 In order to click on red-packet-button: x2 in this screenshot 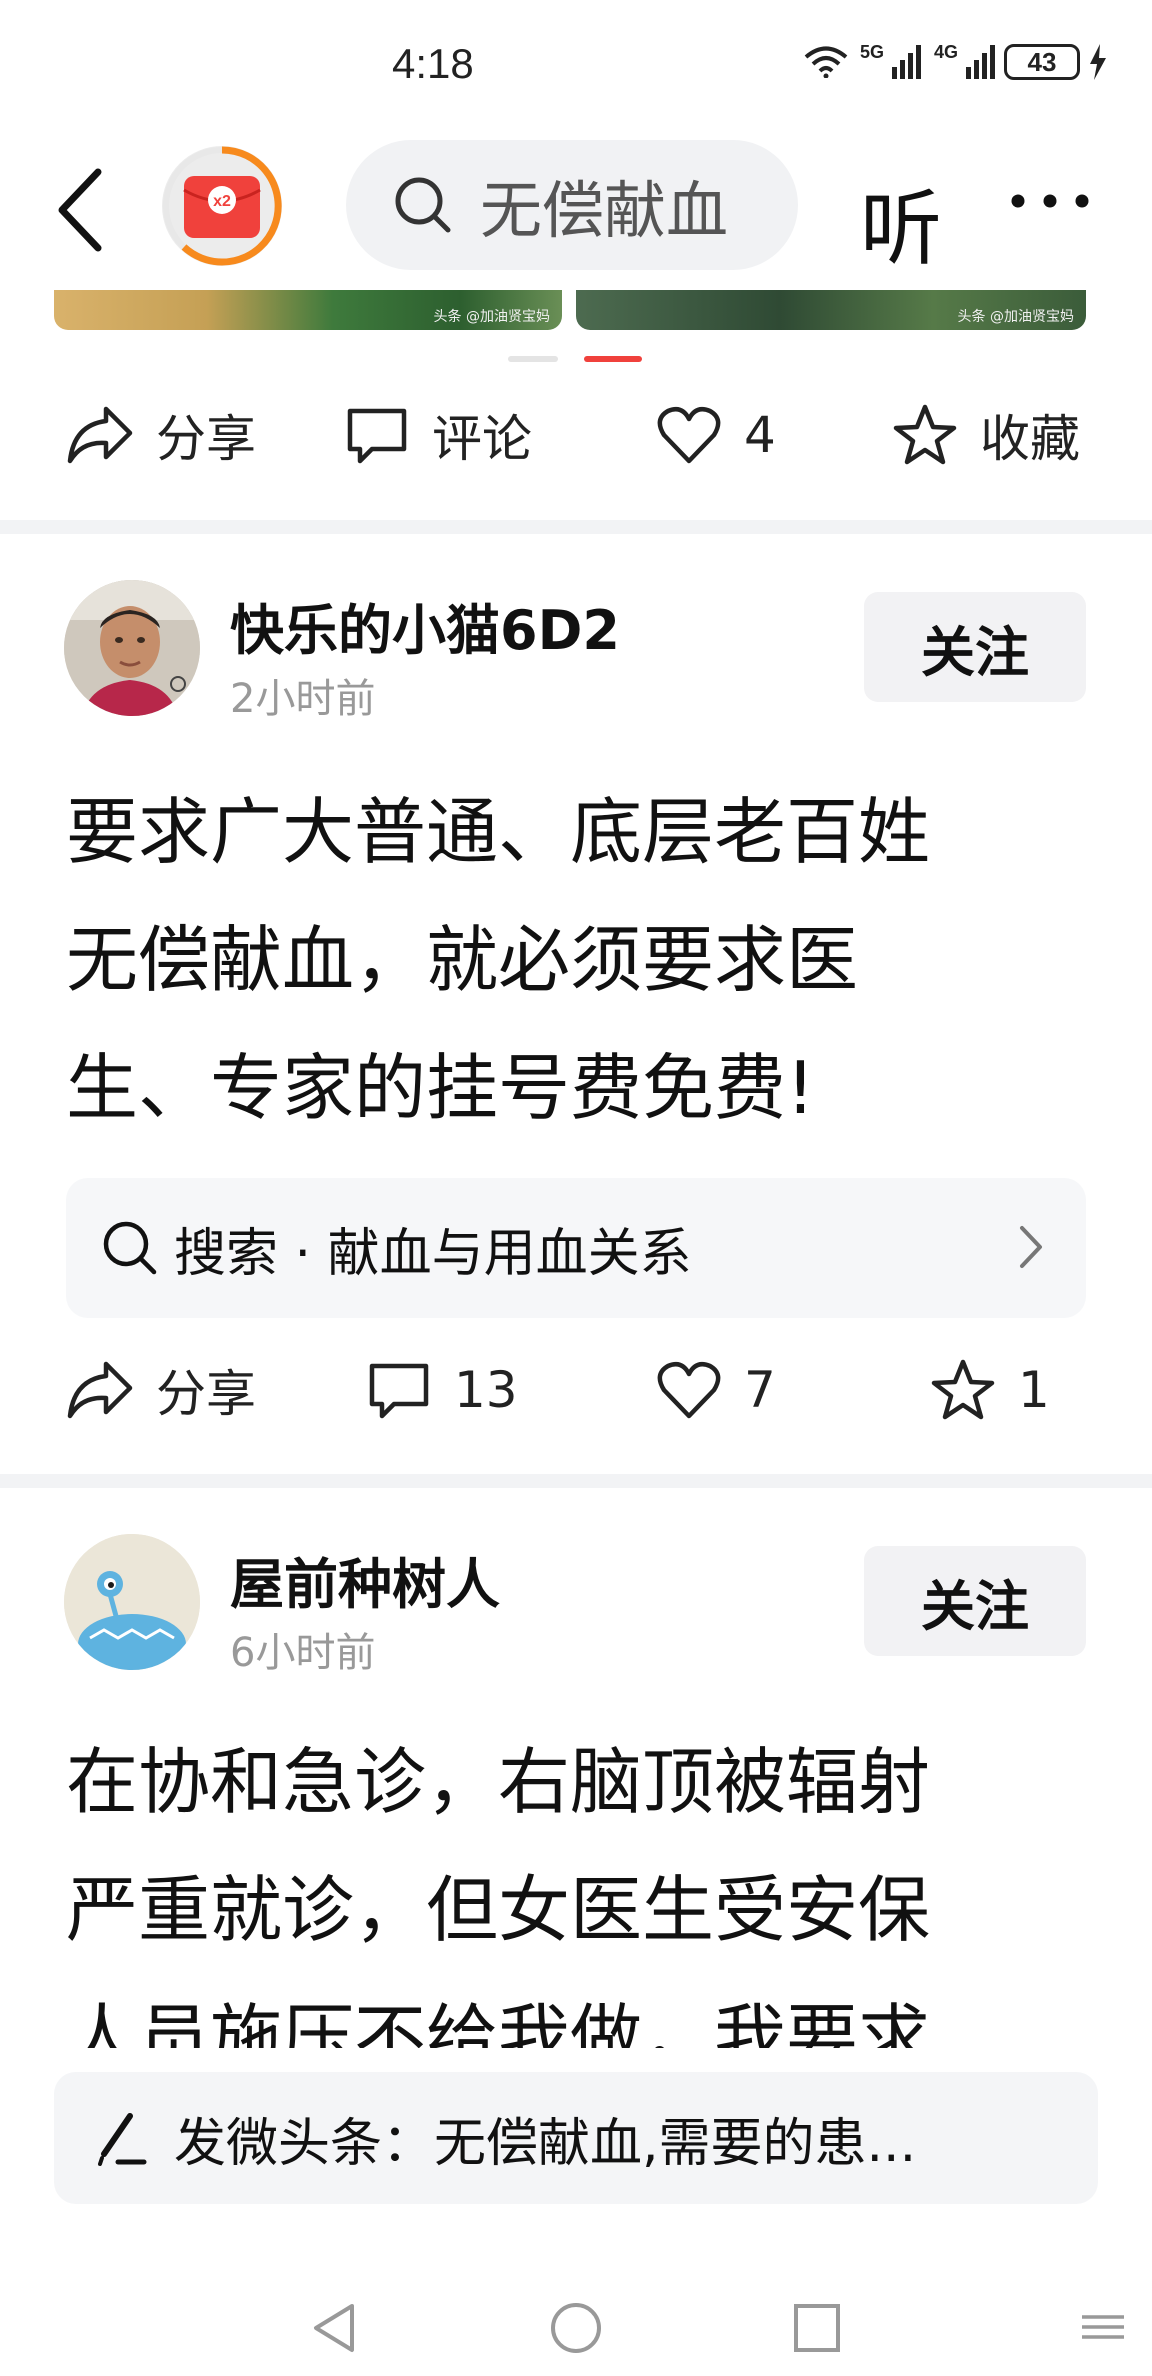, I will do `click(222, 206)`.